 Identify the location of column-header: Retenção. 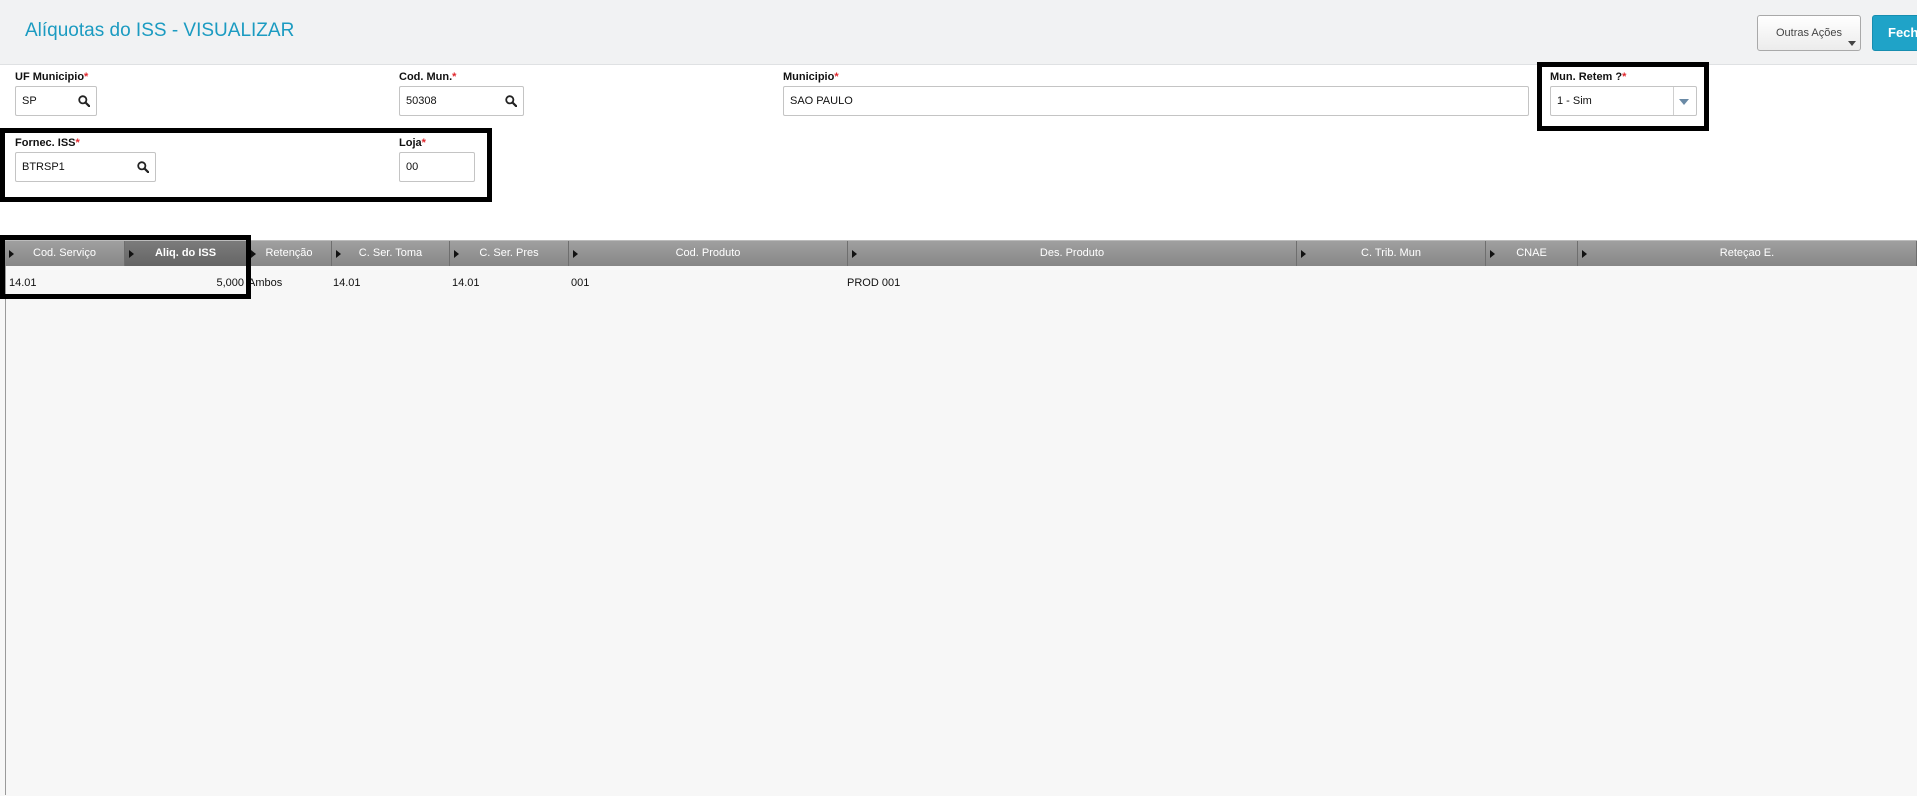
(289, 253).